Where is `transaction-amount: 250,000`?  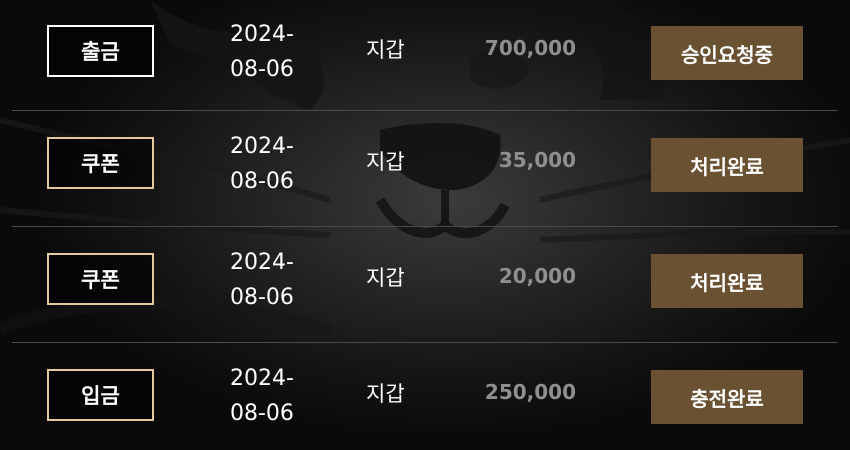
transaction-amount: 250,000 is located at coordinates (530, 392).